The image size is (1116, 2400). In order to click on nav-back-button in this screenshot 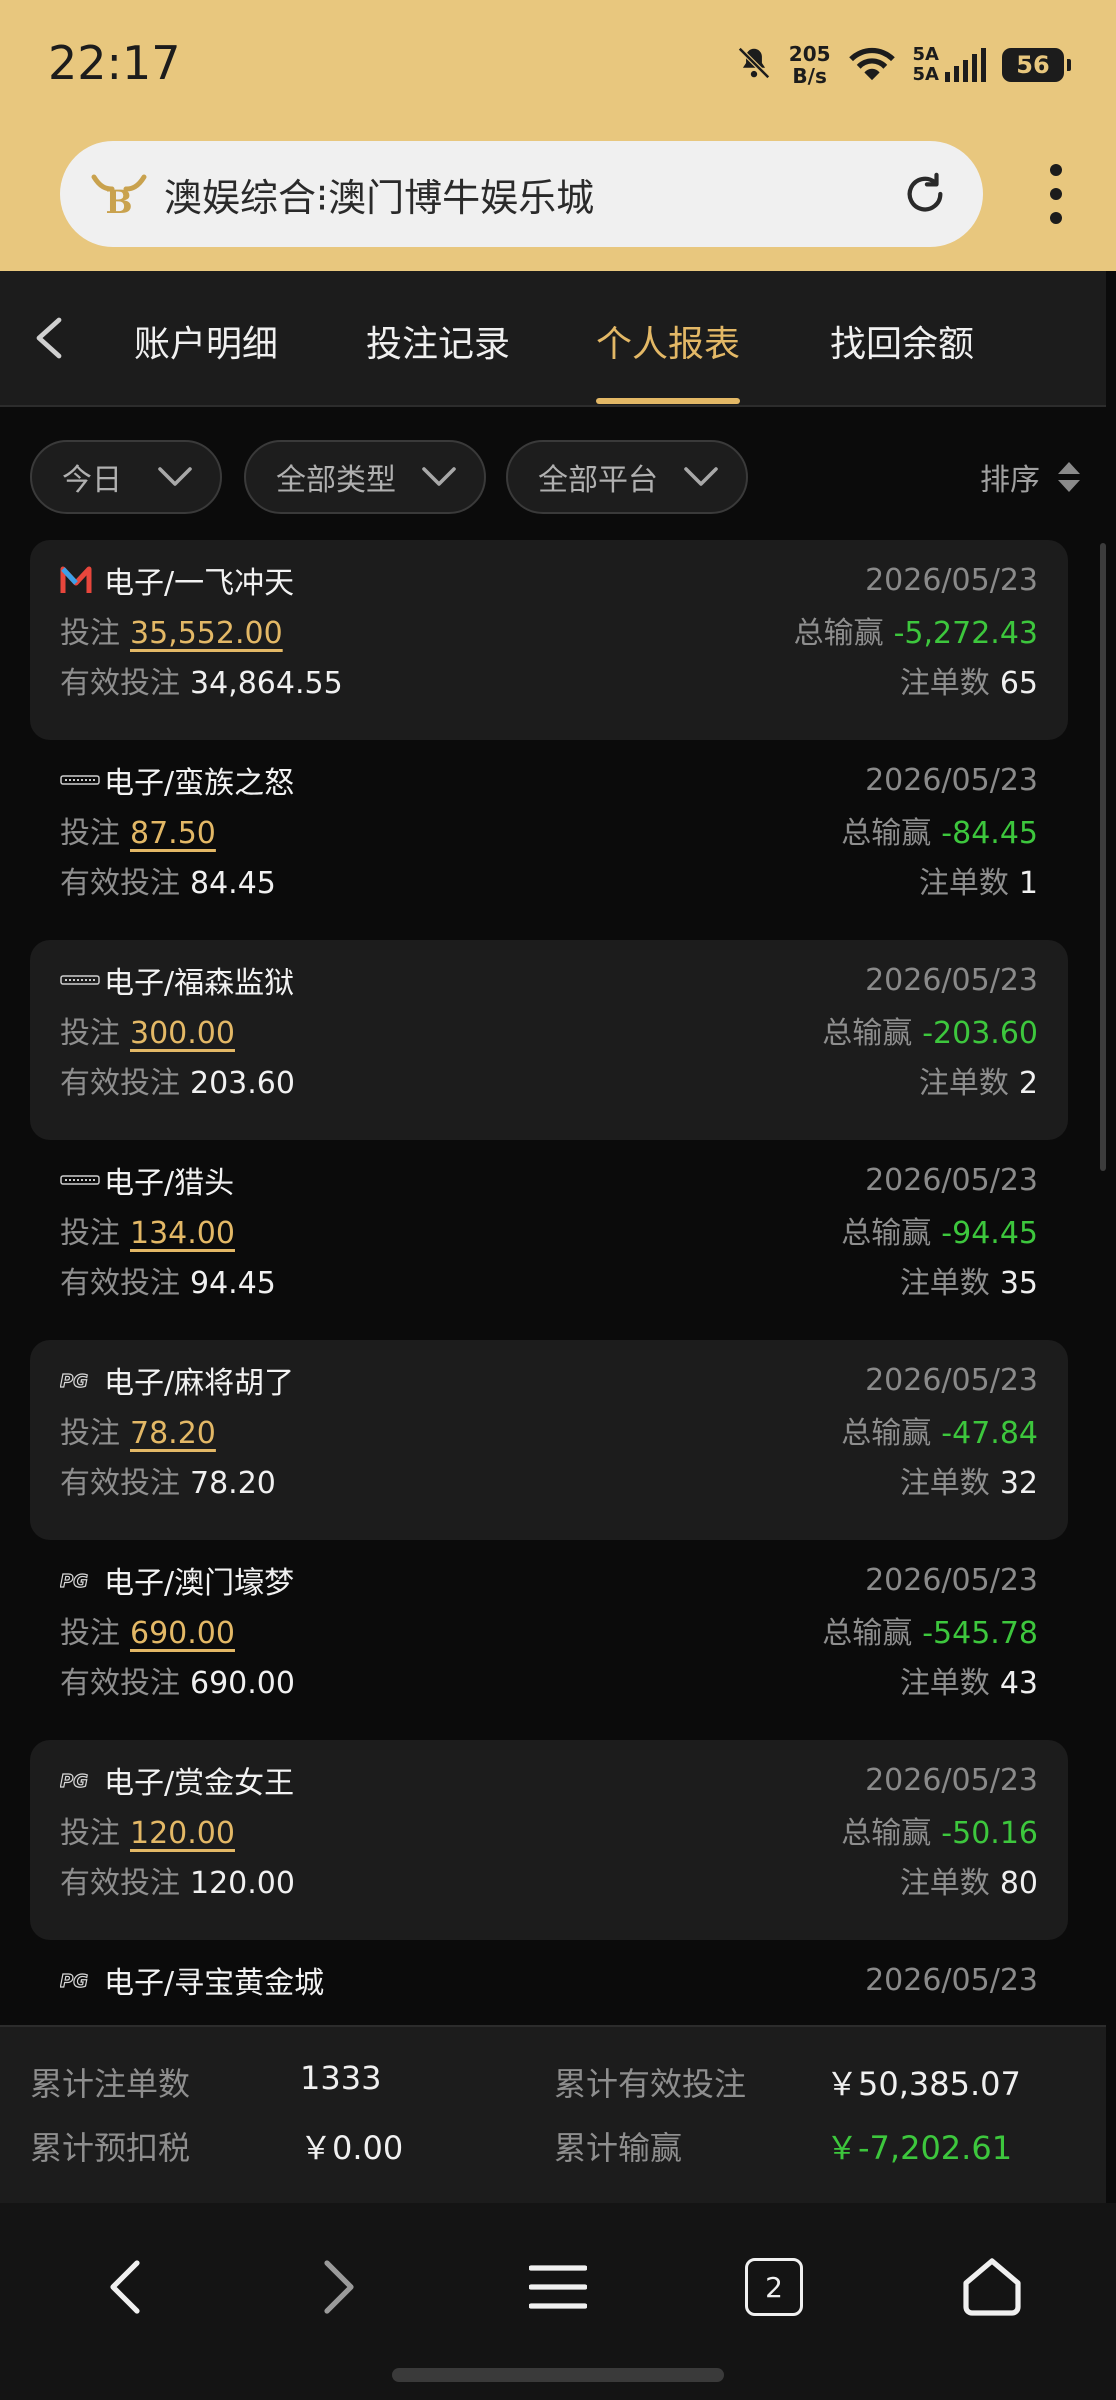, I will do `click(124, 2287)`.